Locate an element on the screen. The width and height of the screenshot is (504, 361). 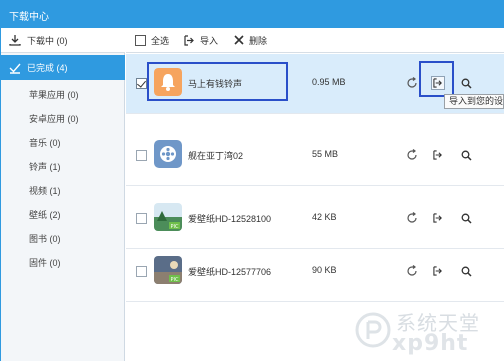
sidebar-item-android-apps: 安卓应用 (0) is located at coordinates (63, 118).